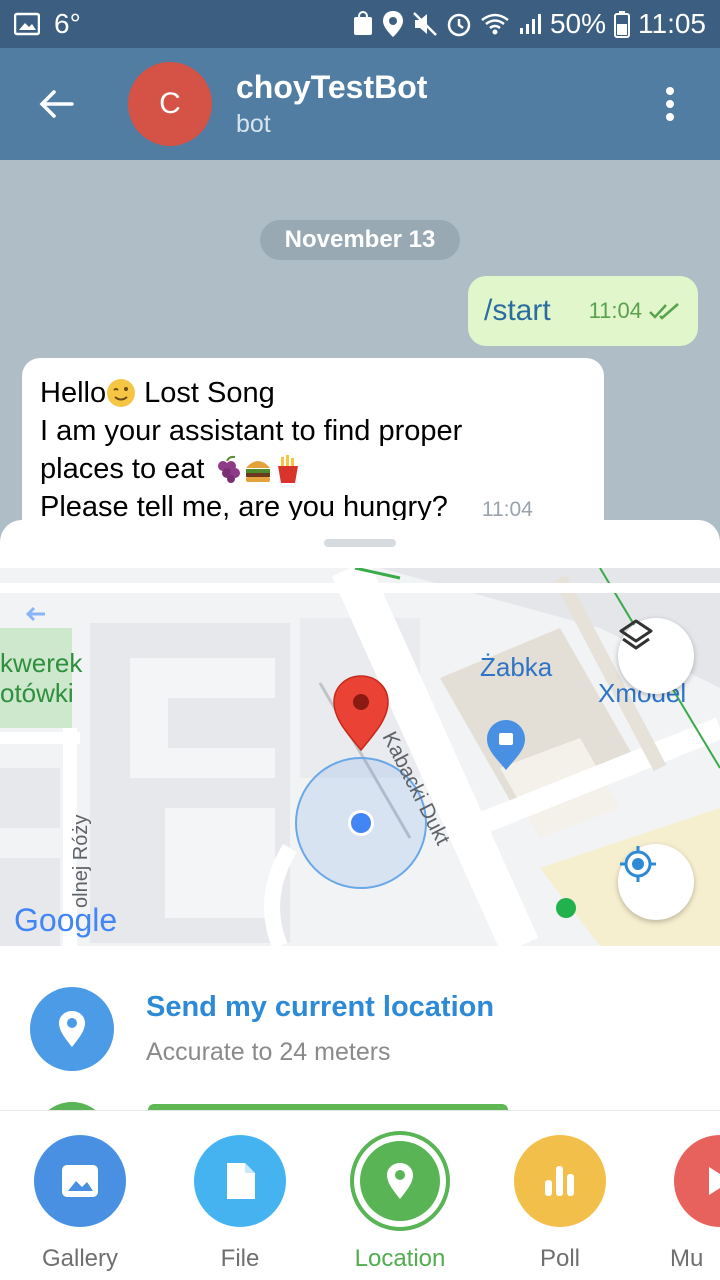 This screenshot has height=1280, width=720. I want to click on battery-icon, so click(622, 24).